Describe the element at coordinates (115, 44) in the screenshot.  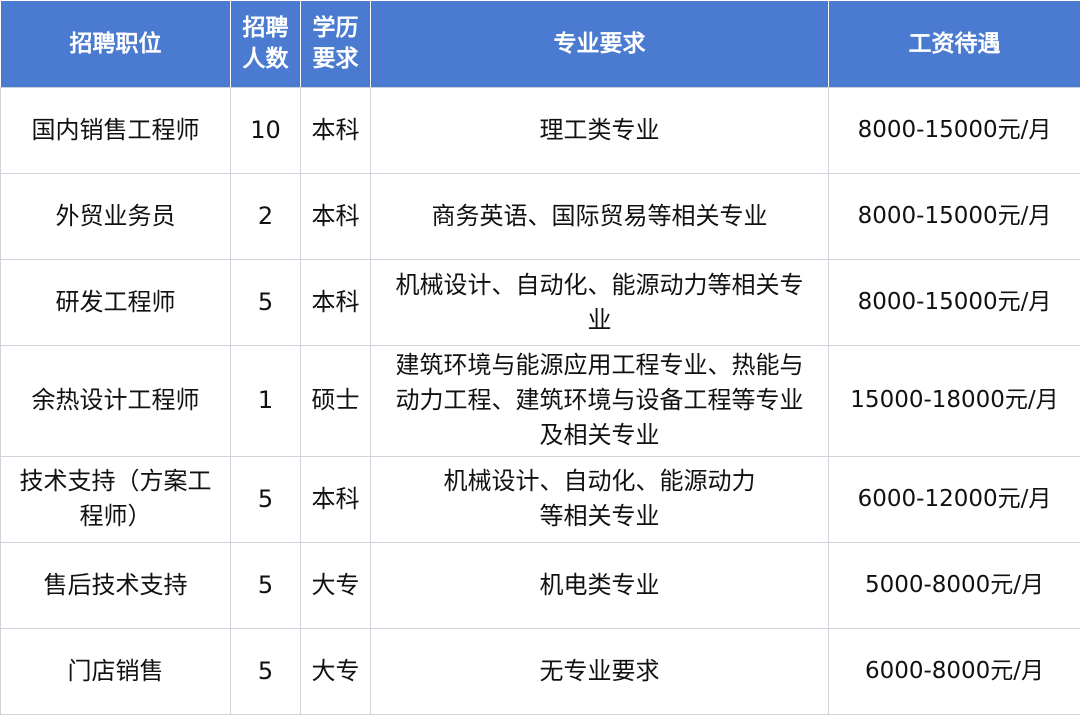
I see `header-position: 招聘职位` at that location.